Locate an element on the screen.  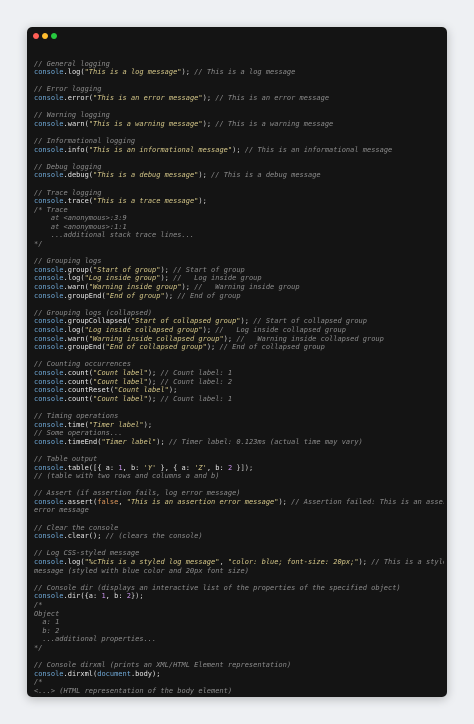
code-token: // Debug logging is located at coordinates (68, 166).